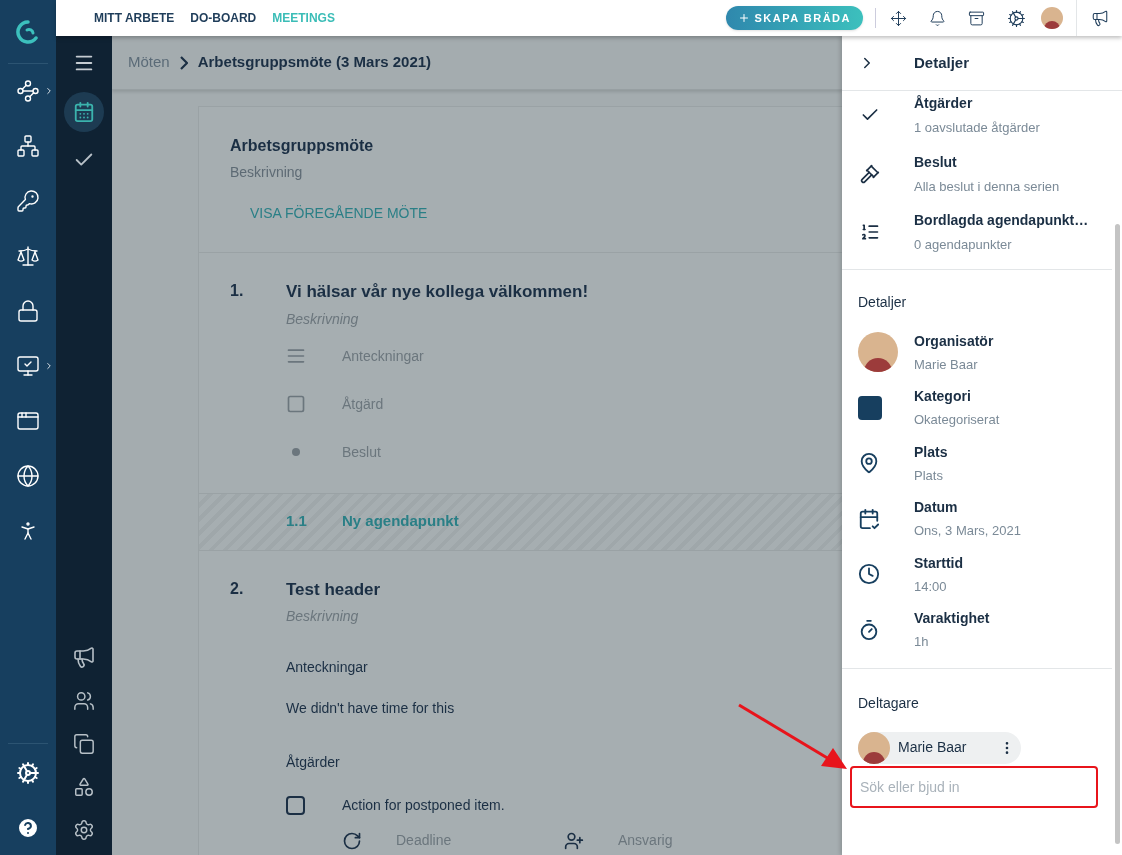 The image size is (1122, 855). Describe the element at coordinates (438, 292) in the screenshot. I see `item-title: Vi hälsar vår nye kollega välkommen!` at that location.